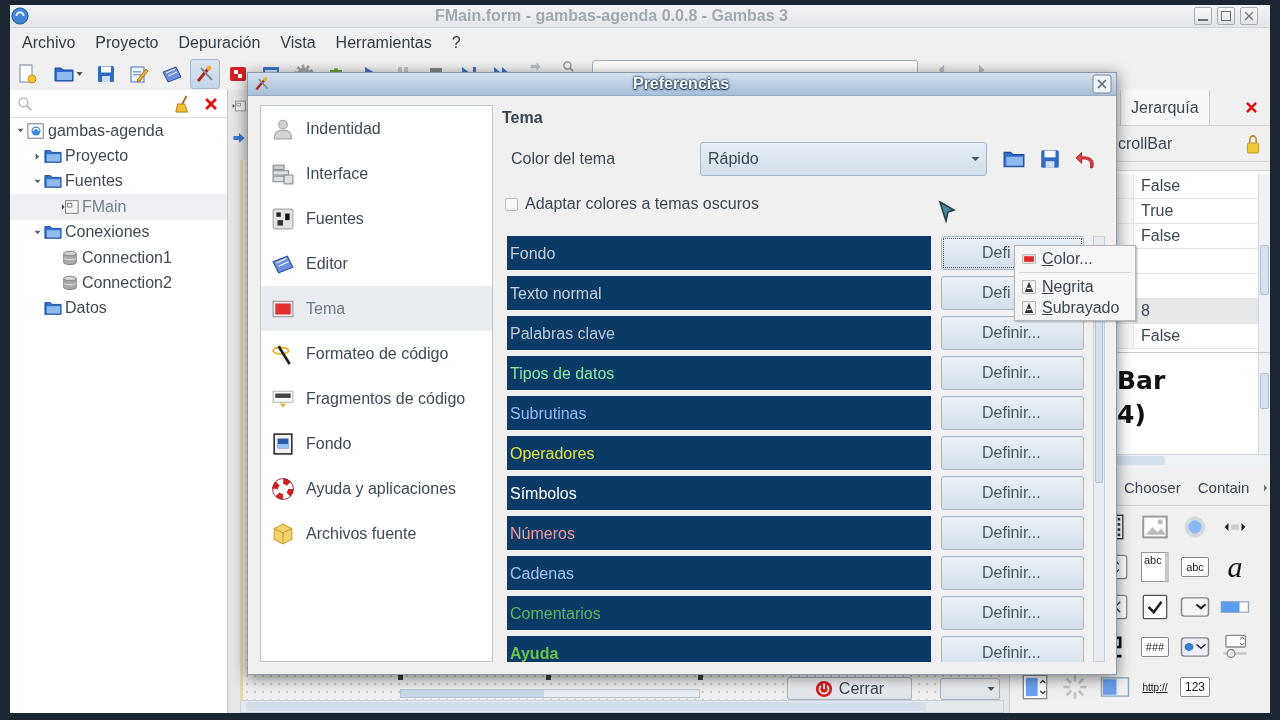 The height and width of the screenshot is (720, 1280). What do you see at coordinates (542, 533) in the screenshot?
I see `style-name: Números` at bounding box center [542, 533].